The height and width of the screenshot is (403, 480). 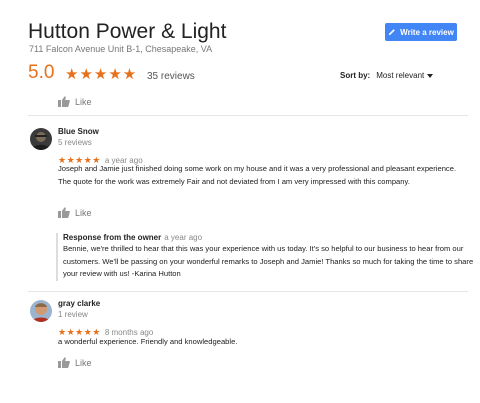 What do you see at coordinates (430, 75) in the screenshot?
I see `chevron-down-icon` at bounding box center [430, 75].